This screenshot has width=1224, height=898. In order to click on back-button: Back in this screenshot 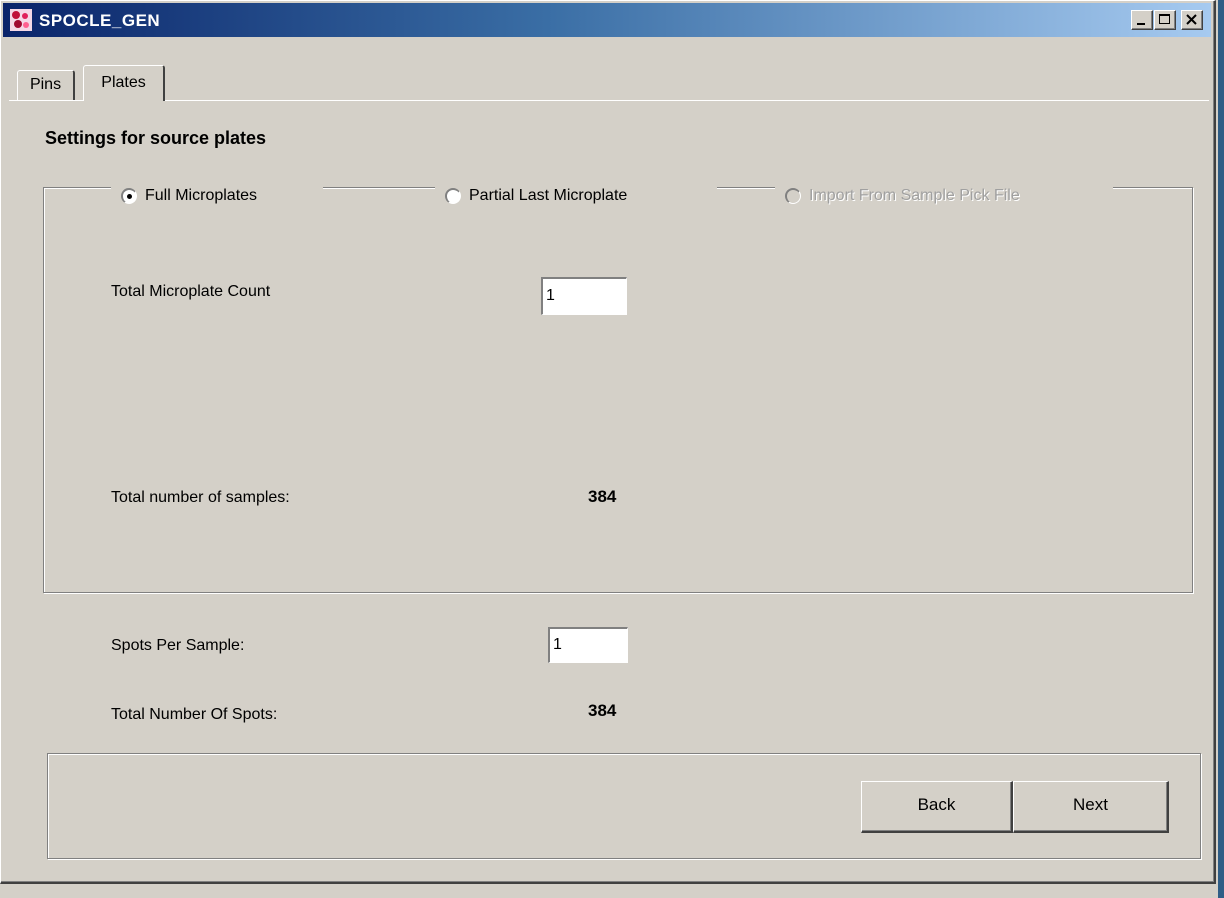, I will do `click(937, 807)`.